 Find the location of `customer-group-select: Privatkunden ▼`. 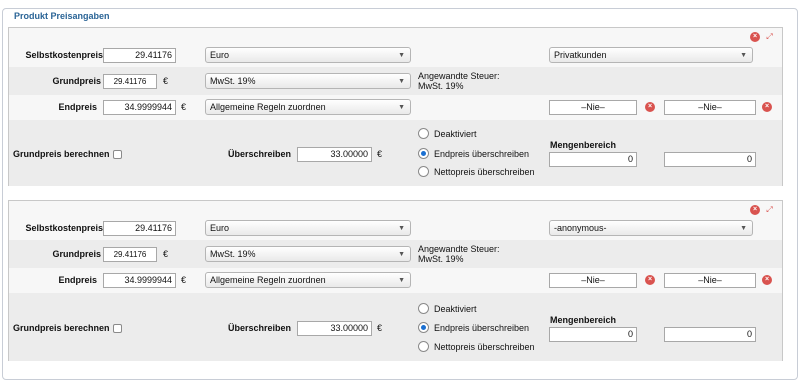

customer-group-select: Privatkunden ▼ is located at coordinates (651, 55).